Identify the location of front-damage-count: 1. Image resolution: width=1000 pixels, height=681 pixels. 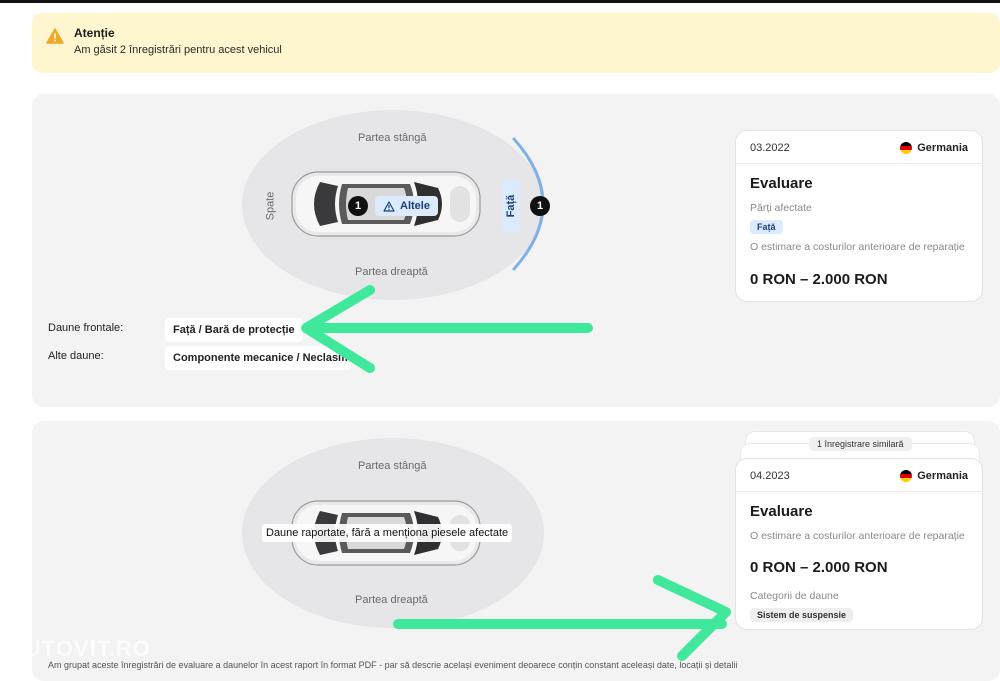
(540, 206).